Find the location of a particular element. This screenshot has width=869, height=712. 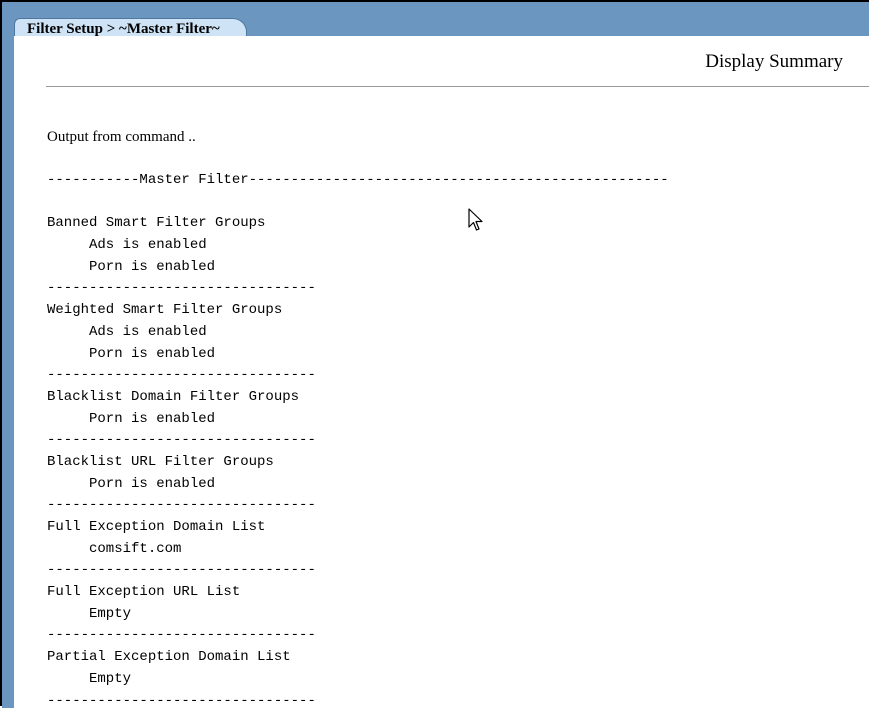

mouse-pointer-icon is located at coordinates (476, 220).